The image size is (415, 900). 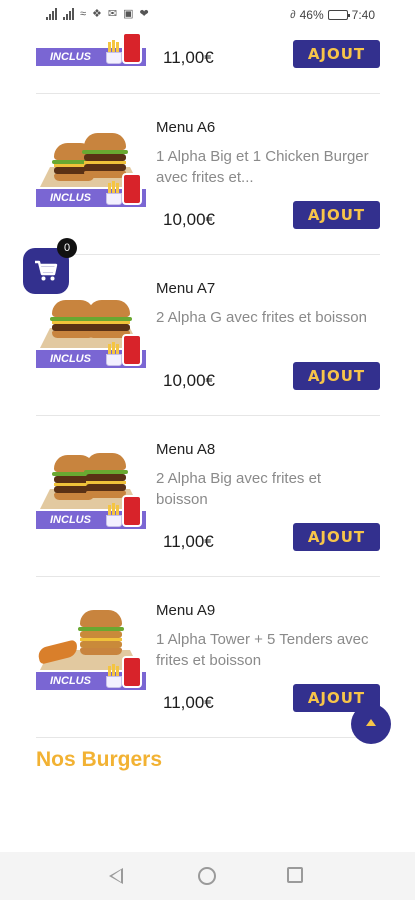 What do you see at coordinates (295, 875) in the screenshot?
I see `recents-icon` at bounding box center [295, 875].